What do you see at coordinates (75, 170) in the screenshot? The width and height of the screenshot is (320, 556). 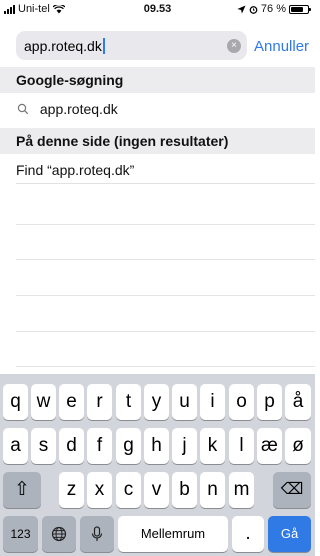 I see `find-on-page-label: Find “app.roteq.dk”` at bounding box center [75, 170].